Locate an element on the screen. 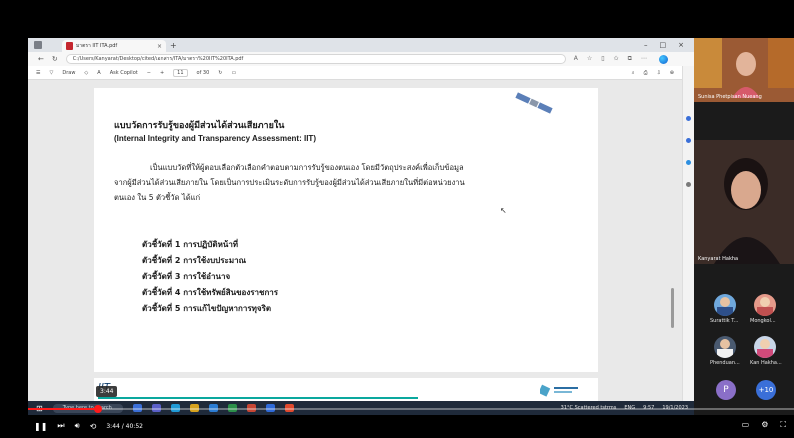 Image resolution: width=794 pixels, height=438 pixels. replay-icon: ⟲ is located at coordinates (93, 426).